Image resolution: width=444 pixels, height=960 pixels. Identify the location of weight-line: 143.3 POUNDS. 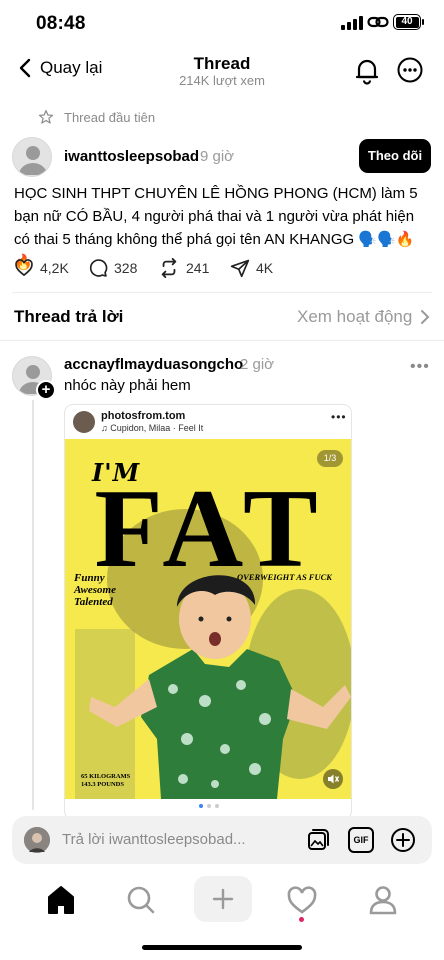
(102, 784).